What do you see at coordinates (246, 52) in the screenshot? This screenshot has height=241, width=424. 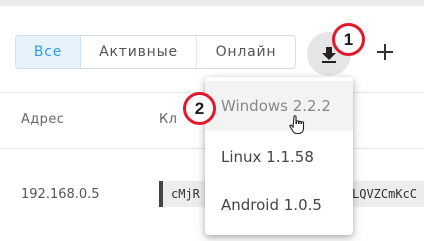 I see `tab-online: Онлайн` at bounding box center [246, 52].